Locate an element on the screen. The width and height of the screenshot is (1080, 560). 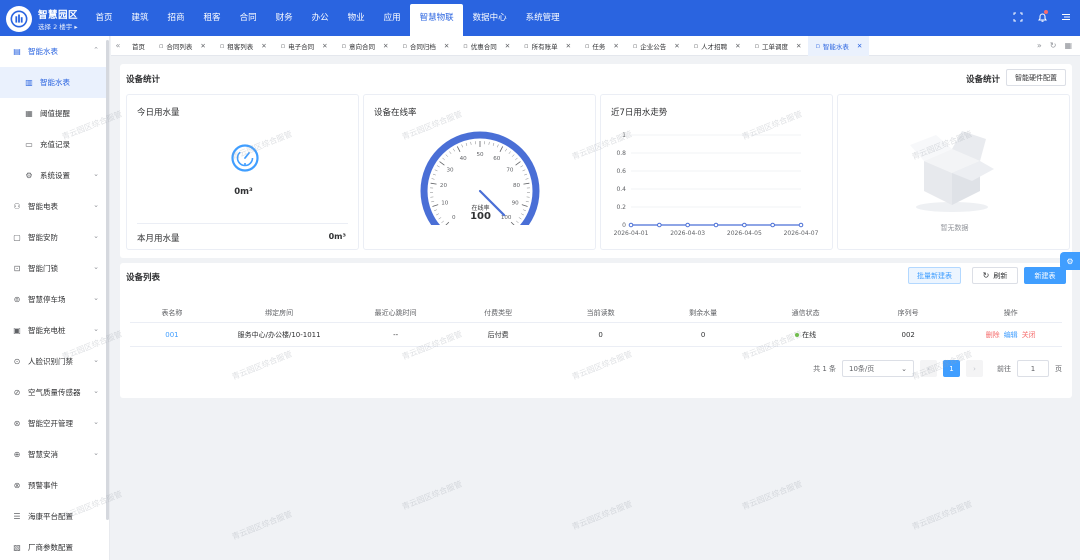
tabs-scroll-left-icon: « is located at coordinates (118, 45).